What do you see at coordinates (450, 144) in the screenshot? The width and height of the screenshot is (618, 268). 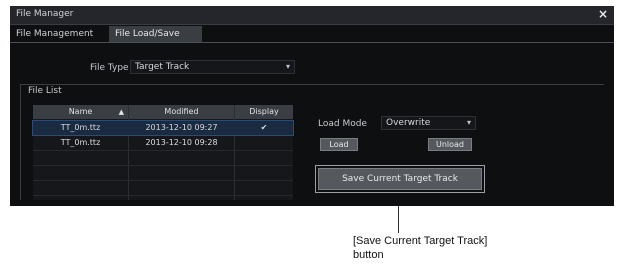 I see `unload-button: Unload` at bounding box center [450, 144].